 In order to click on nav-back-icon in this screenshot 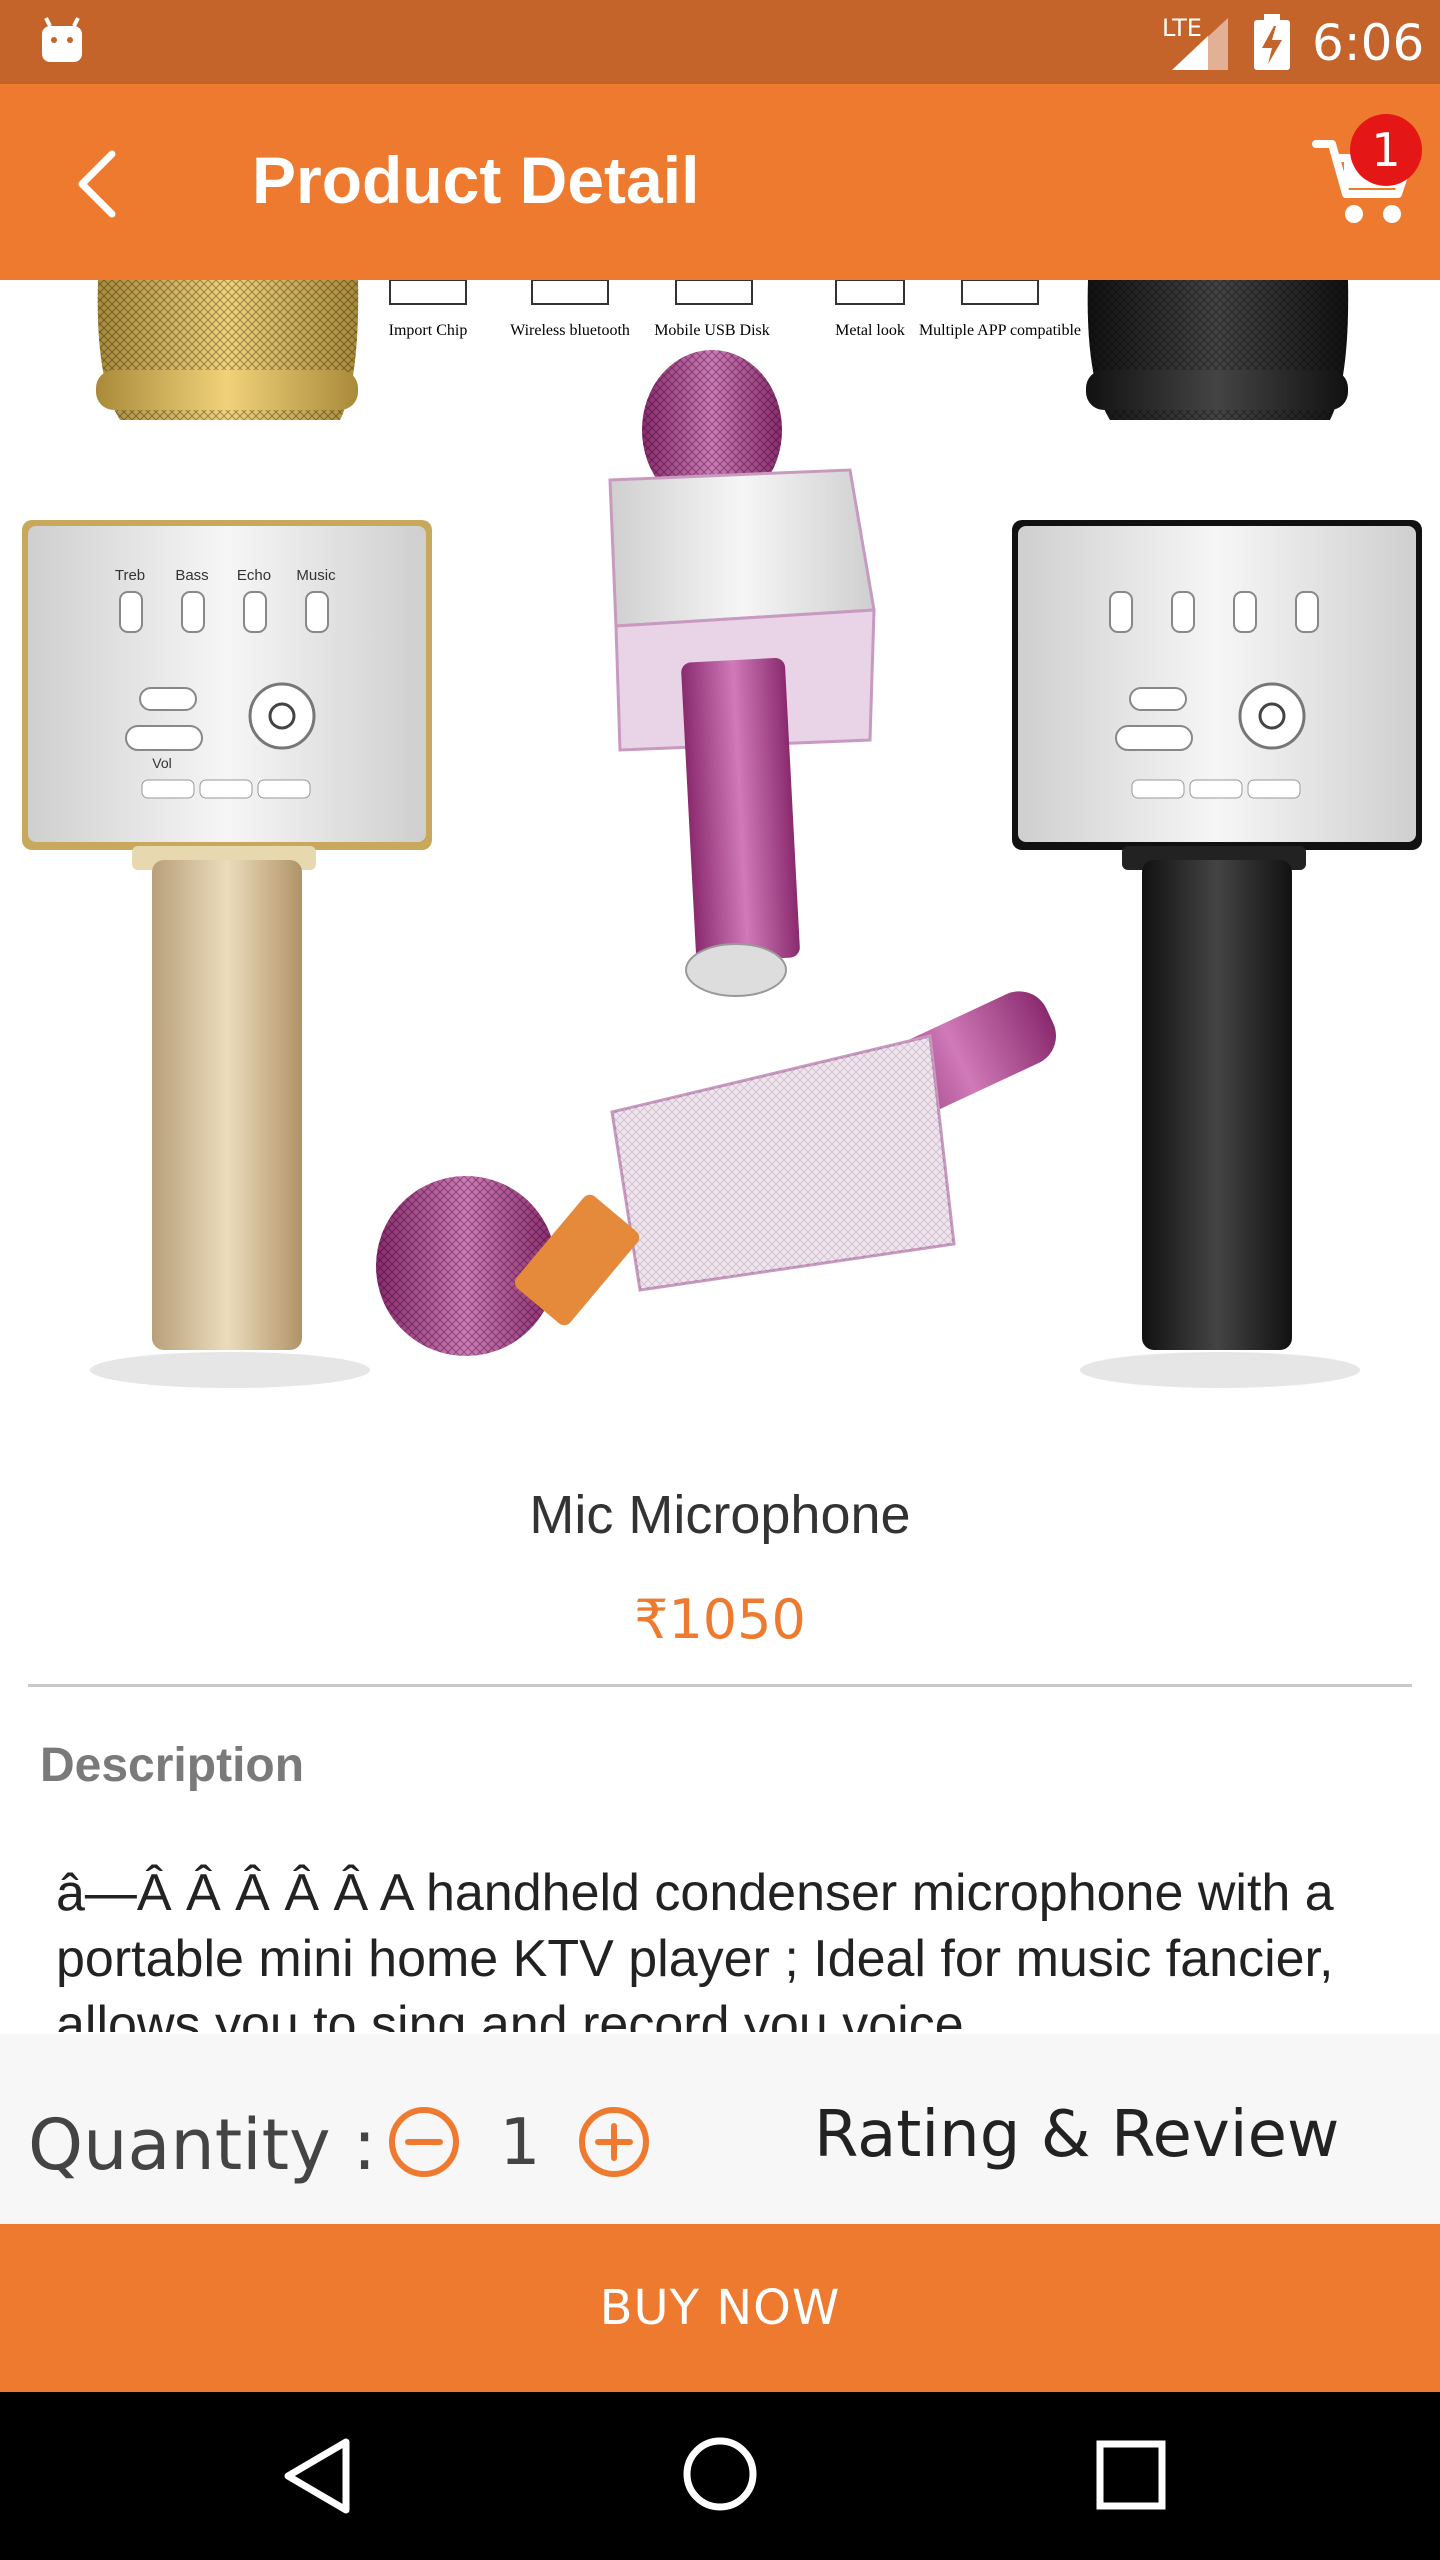, I will do `click(318, 2476)`.